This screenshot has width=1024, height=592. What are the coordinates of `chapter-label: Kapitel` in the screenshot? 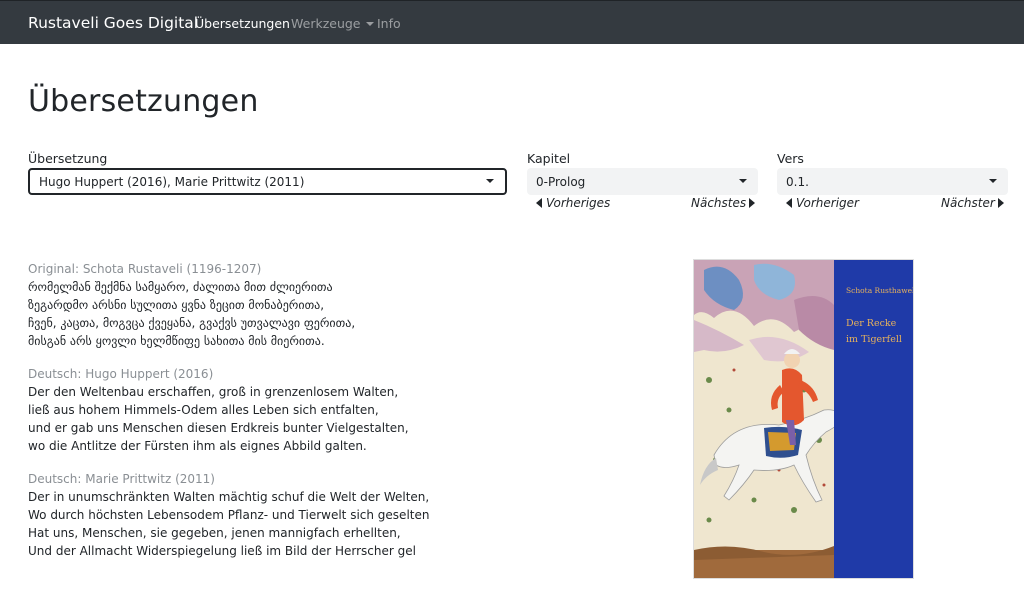 It's located at (549, 158).